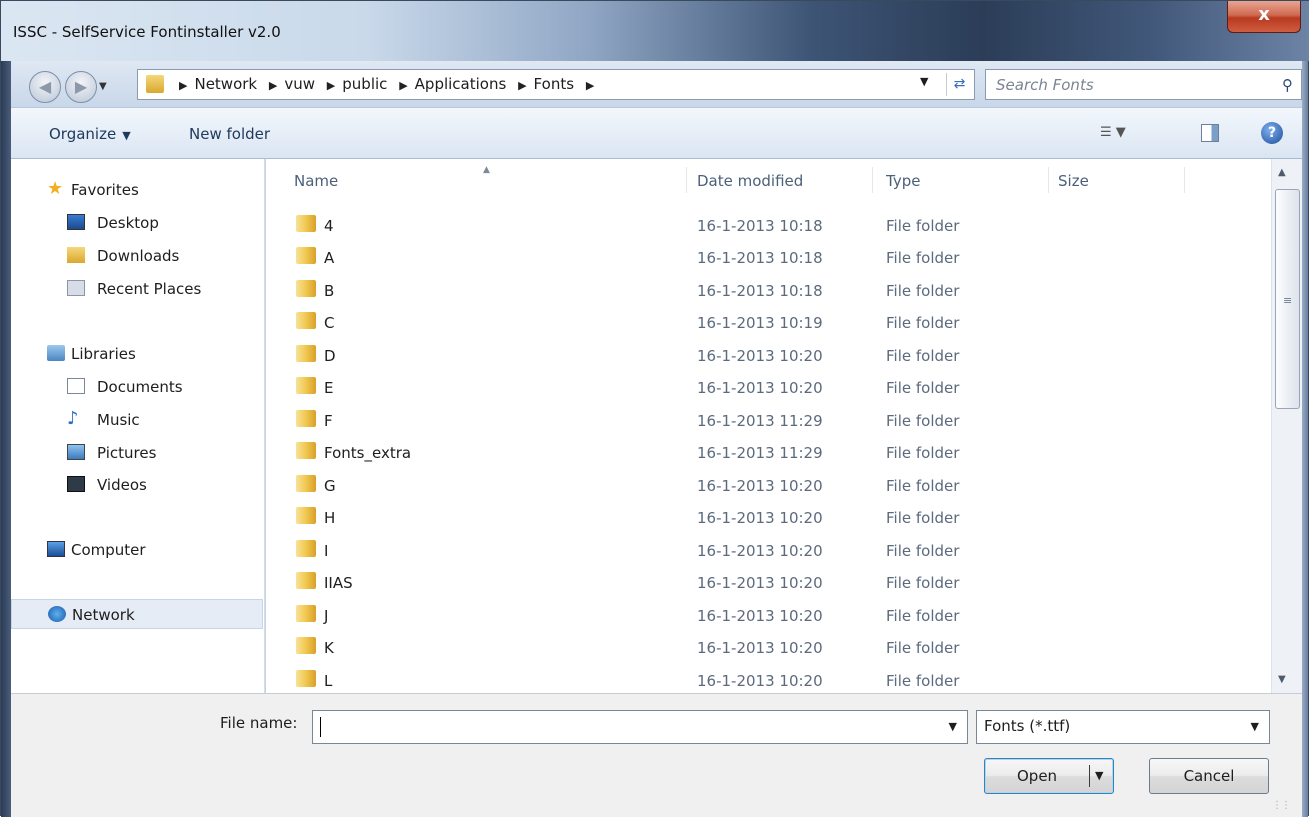  I want to click on nav-label: Pictures, so click(127, 453).